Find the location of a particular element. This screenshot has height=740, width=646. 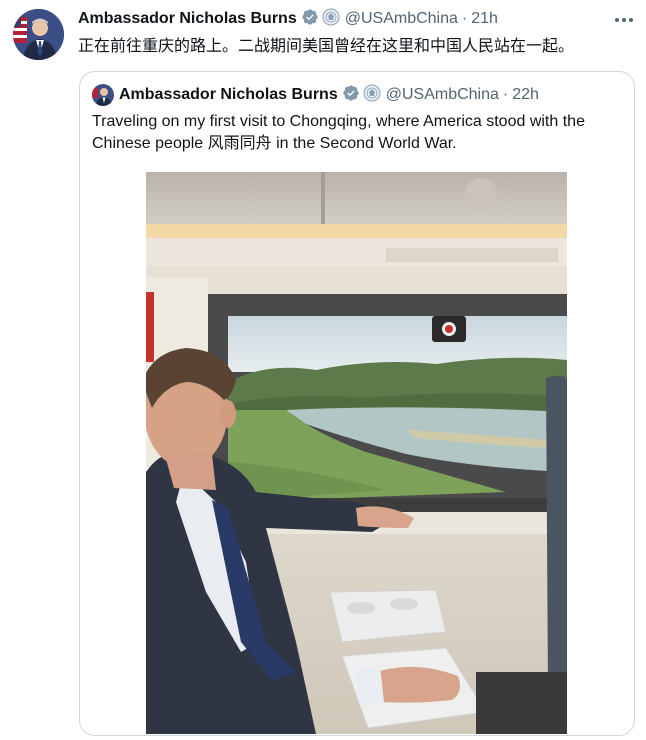

author-avatar is located at coordinates (38, 34).